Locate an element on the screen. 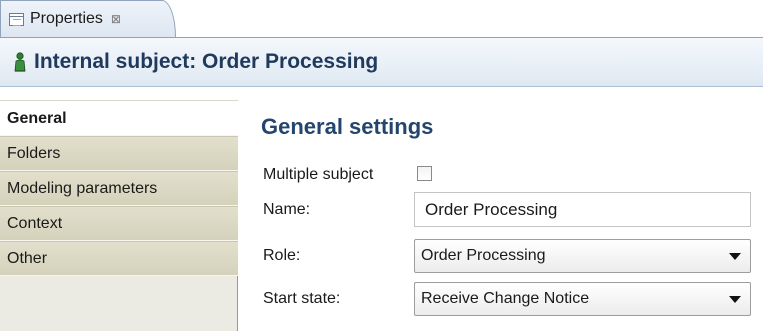  name-field: Order Processing is located at coordinates (582, 209).